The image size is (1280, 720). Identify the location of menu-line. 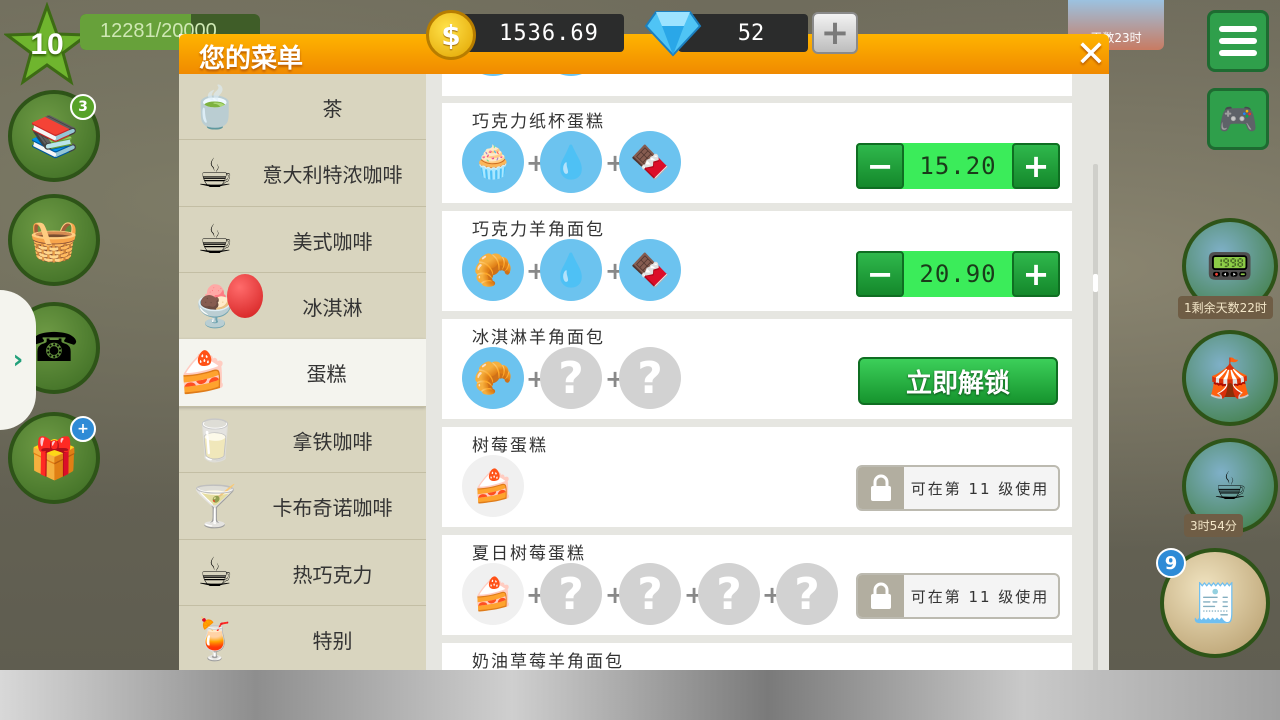
(1238, 29).